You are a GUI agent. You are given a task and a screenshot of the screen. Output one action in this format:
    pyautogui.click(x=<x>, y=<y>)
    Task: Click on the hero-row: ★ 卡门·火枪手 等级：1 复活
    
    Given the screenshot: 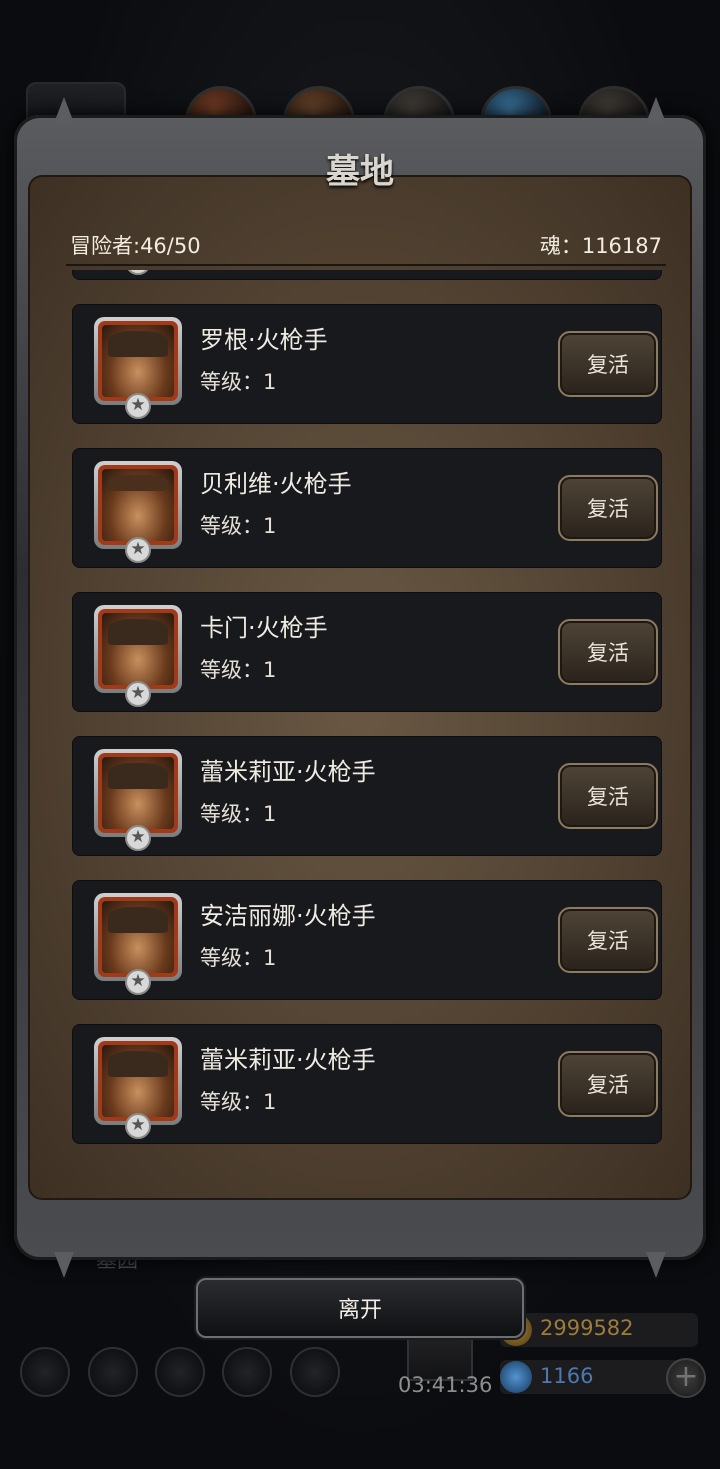 What is the action you would take?
    pyautogui.click(x=367, y=652)
    